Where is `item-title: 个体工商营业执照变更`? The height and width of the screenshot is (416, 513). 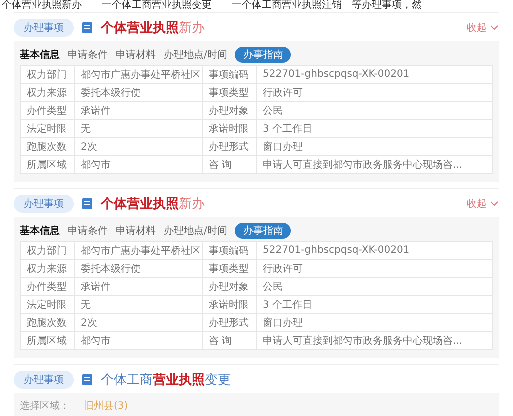 item-title: 个体工商营业执照变更 is located at coordinates (166, 380).